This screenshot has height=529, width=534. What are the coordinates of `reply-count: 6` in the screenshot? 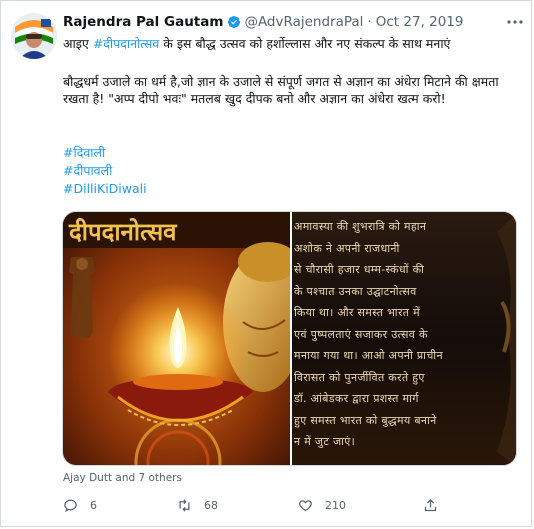 It's located at (93, 505).